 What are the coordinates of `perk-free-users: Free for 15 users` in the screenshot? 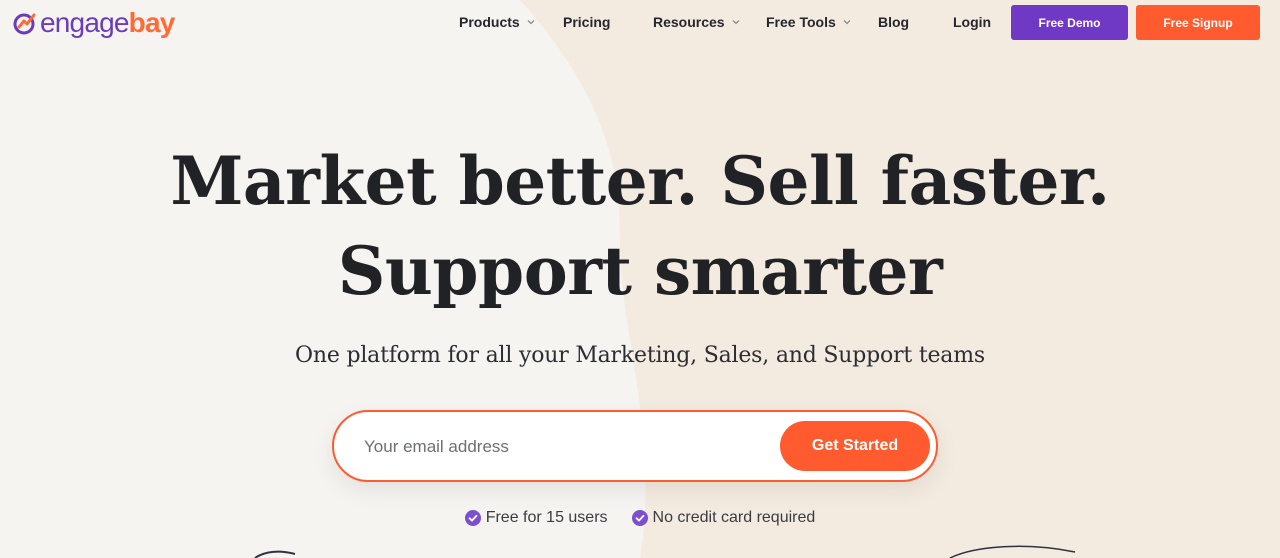 It's located at (536, 518).